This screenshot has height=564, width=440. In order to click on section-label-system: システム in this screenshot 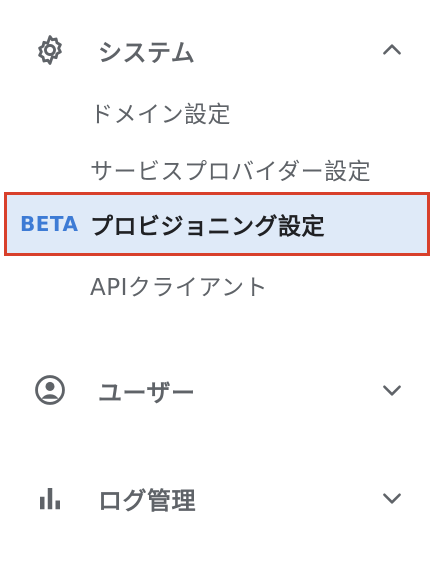, I will do `click(147, 52)`.